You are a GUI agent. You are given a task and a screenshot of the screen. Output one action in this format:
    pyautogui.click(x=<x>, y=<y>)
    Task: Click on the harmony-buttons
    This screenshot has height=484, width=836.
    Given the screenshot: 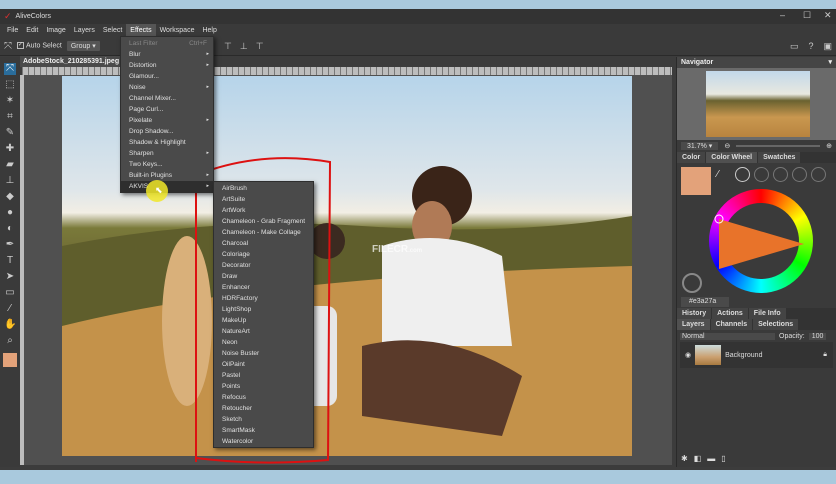 What is the action you would take?
    pyautogui.click(x=780, y=174)
    